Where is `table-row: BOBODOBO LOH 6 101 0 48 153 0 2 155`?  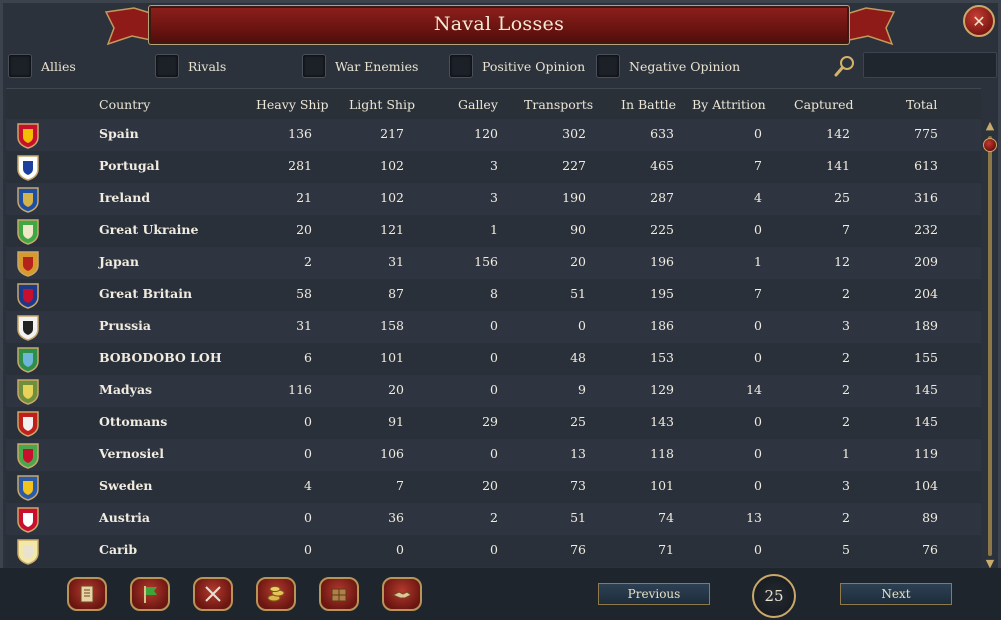
table-row: BOBODOBO LOH 6 101 0 48 153 0 2 155 is located at coordinates (493, 359).